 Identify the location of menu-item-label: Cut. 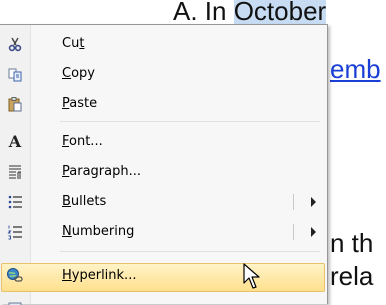
(73, 43).